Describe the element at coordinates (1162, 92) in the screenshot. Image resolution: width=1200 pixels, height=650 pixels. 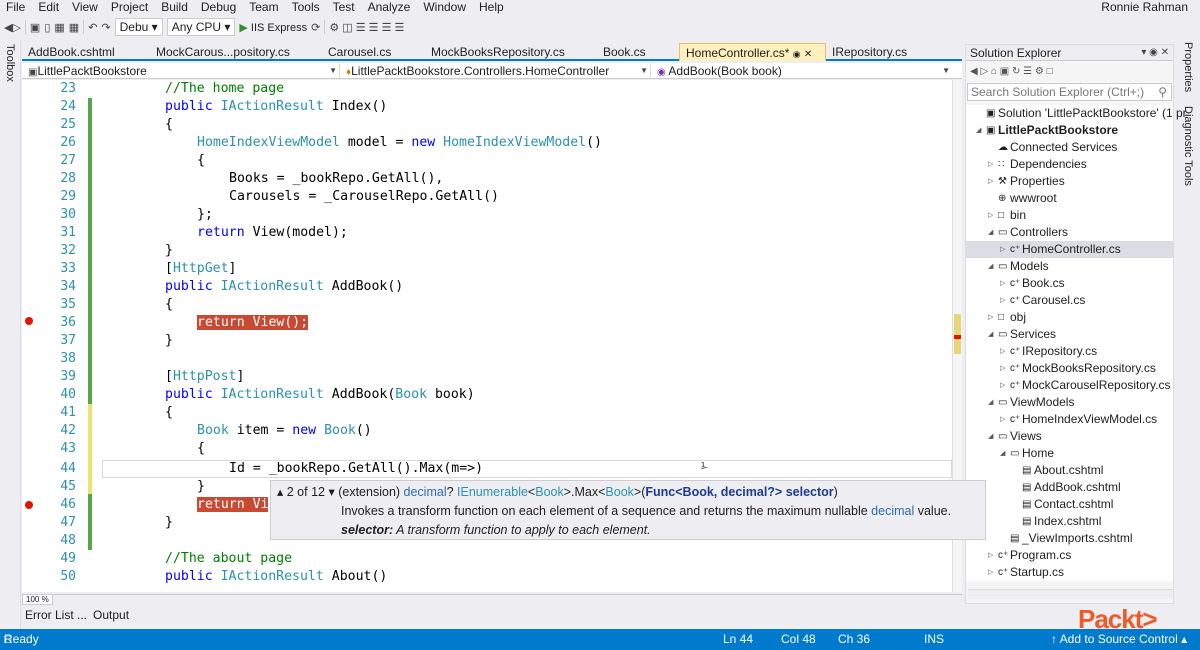
I see `search-icon: ⚲` at that location.